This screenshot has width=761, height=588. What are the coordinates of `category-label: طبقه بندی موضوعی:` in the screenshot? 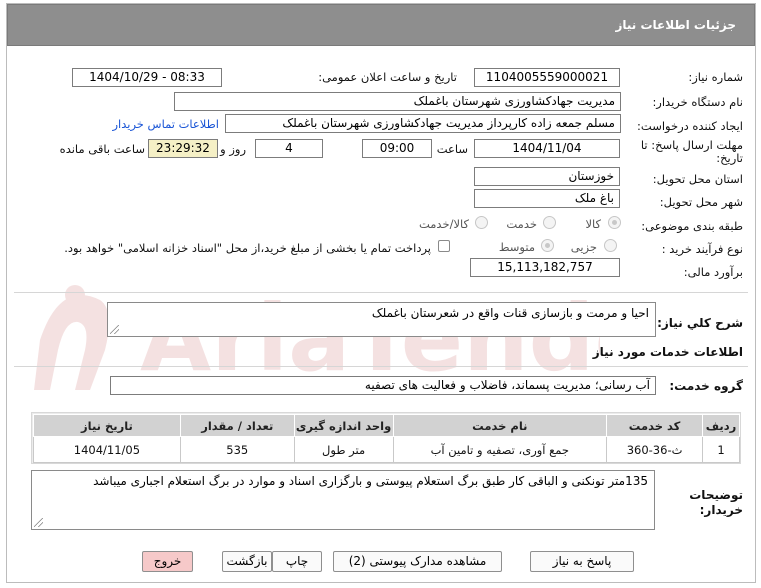 It's located at (692, 226).